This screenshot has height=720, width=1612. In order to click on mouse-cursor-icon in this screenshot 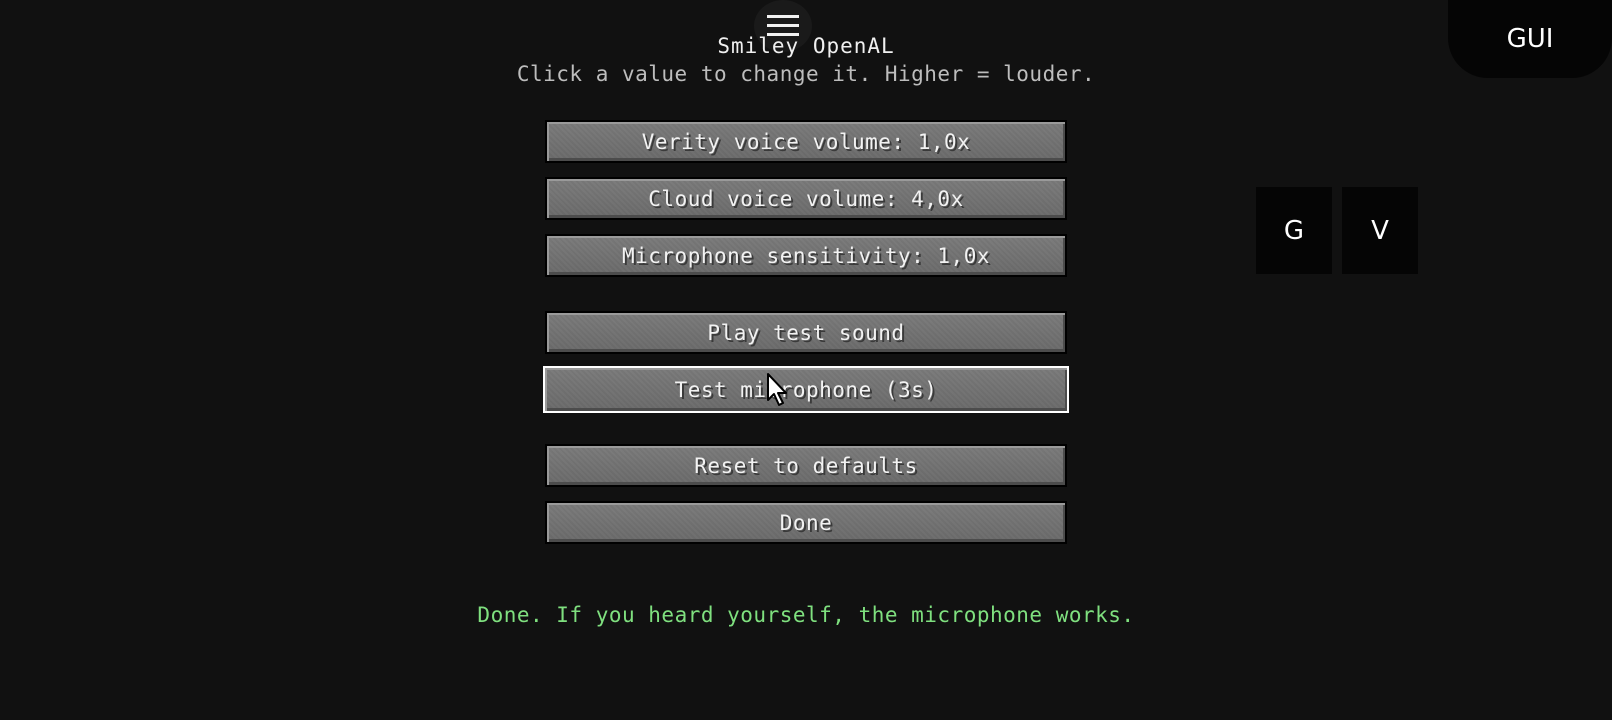, I will do `click(777, 389)`.